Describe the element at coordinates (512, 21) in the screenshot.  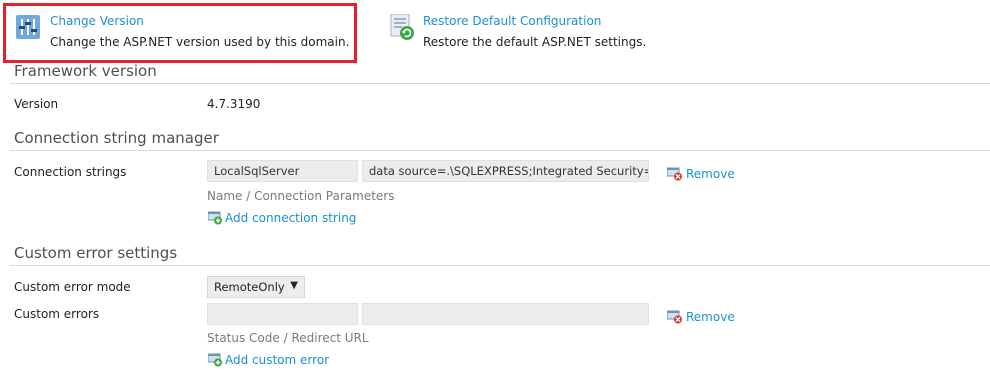
I see `restore-default-link: Restore Default Configuration` at that location.